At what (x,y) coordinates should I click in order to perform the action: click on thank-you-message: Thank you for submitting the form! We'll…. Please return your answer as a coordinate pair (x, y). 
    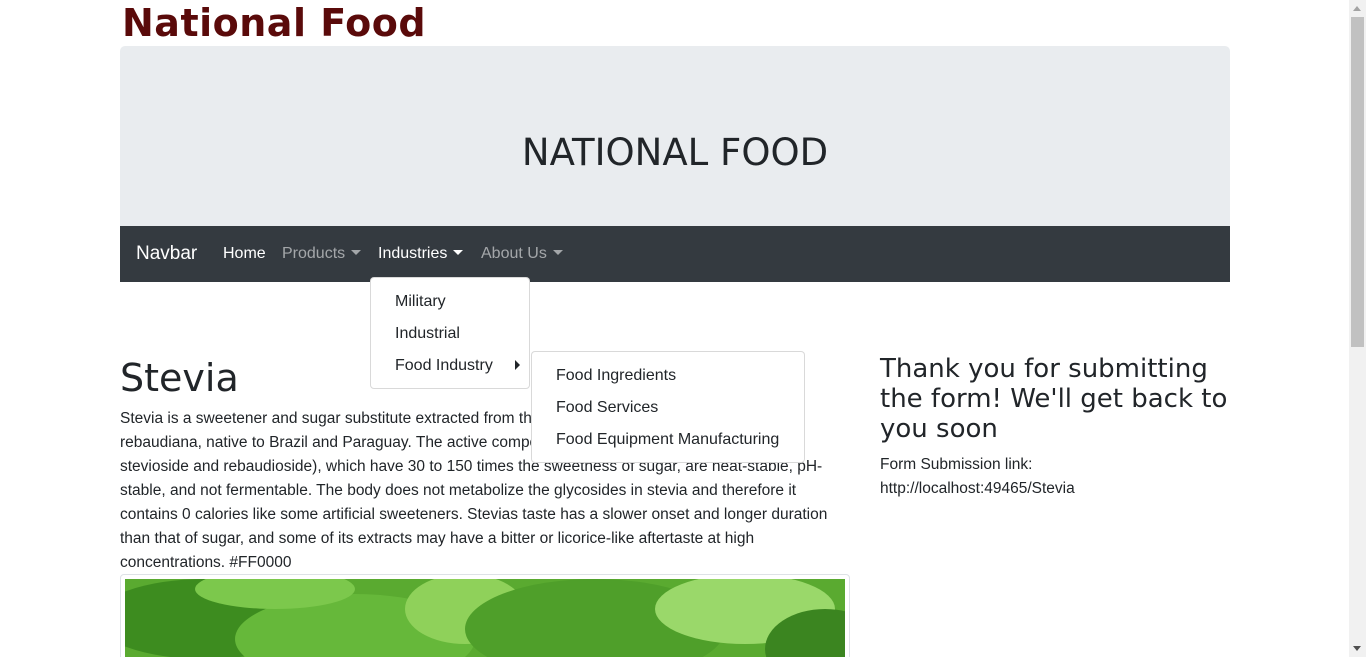
    Looking at the image, I should click on (1054, 399).